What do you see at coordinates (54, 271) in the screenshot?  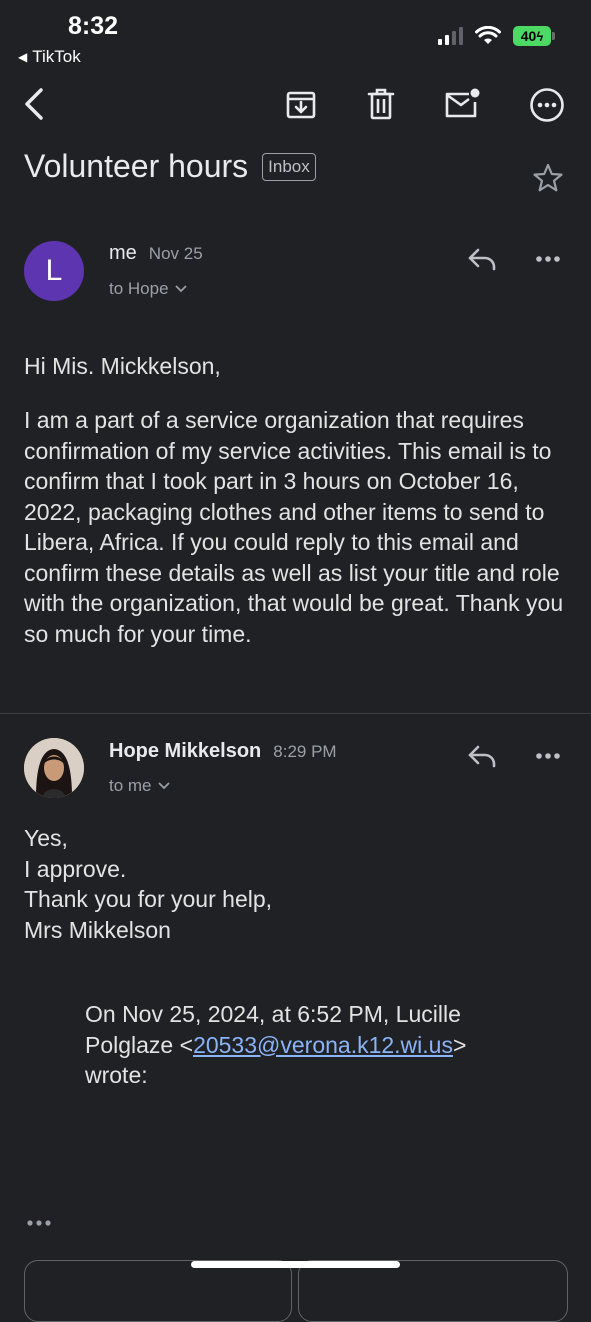 I see `avatar: L` at bounding box center [54, 271].